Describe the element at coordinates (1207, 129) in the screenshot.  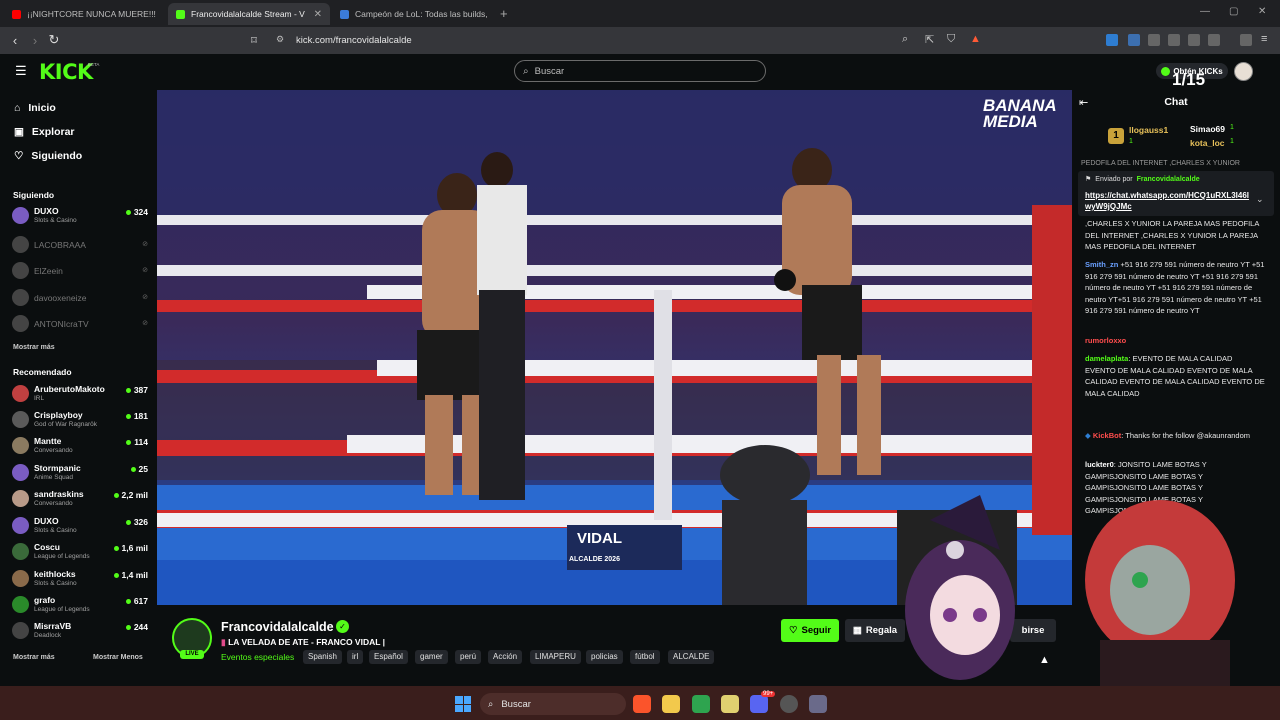
I see `leader-name: Simao69` at that location.